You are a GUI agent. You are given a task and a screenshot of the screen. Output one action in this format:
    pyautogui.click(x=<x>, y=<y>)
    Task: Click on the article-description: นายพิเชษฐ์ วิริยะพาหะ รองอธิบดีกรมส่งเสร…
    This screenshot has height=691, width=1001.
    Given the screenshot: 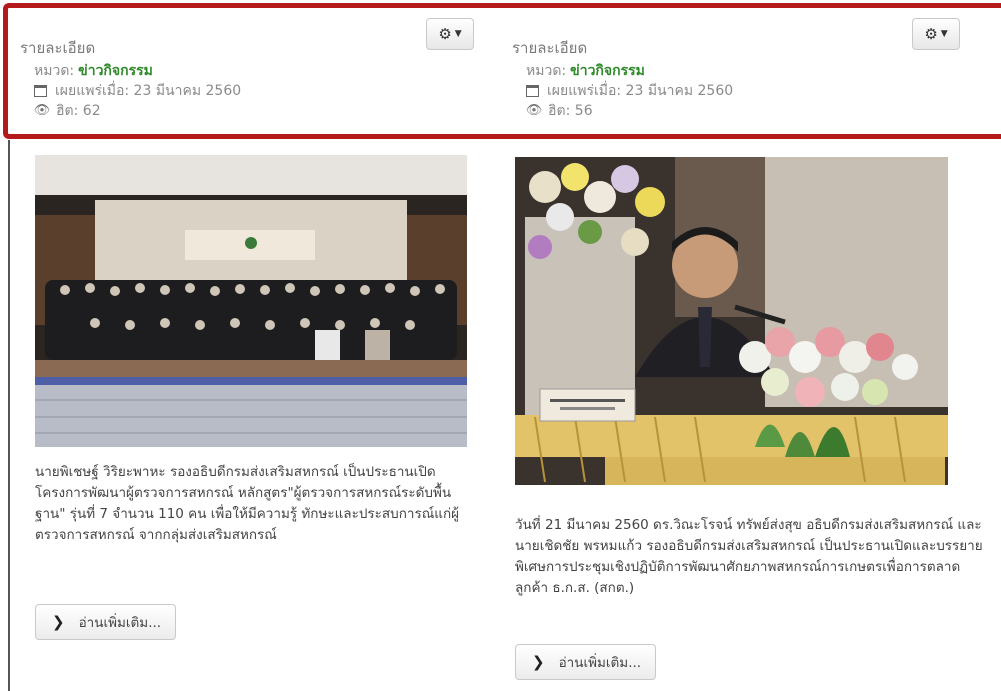 What is the action you would take?
    pyautogui.click(x=247, y=503)
    